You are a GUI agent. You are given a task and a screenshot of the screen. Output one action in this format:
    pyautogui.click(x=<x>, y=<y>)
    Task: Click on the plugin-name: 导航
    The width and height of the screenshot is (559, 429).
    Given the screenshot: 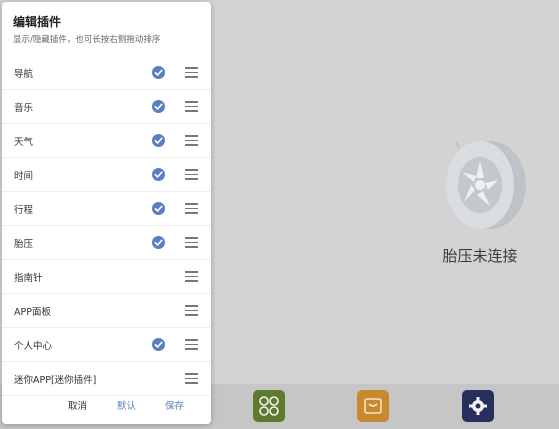 What is the action you would take?
    pyautogui.click(x=24, y=74)
    